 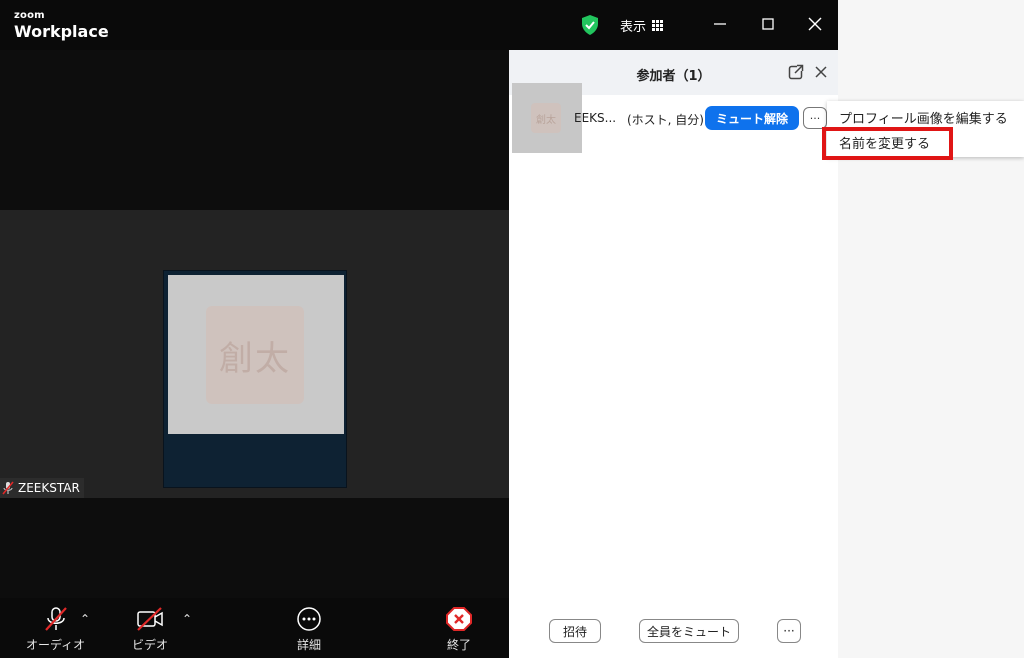 What do you see at coordinates (590, 25) in the screenshot?
I see `shield-check-icon` at bounding box center [590, 25].